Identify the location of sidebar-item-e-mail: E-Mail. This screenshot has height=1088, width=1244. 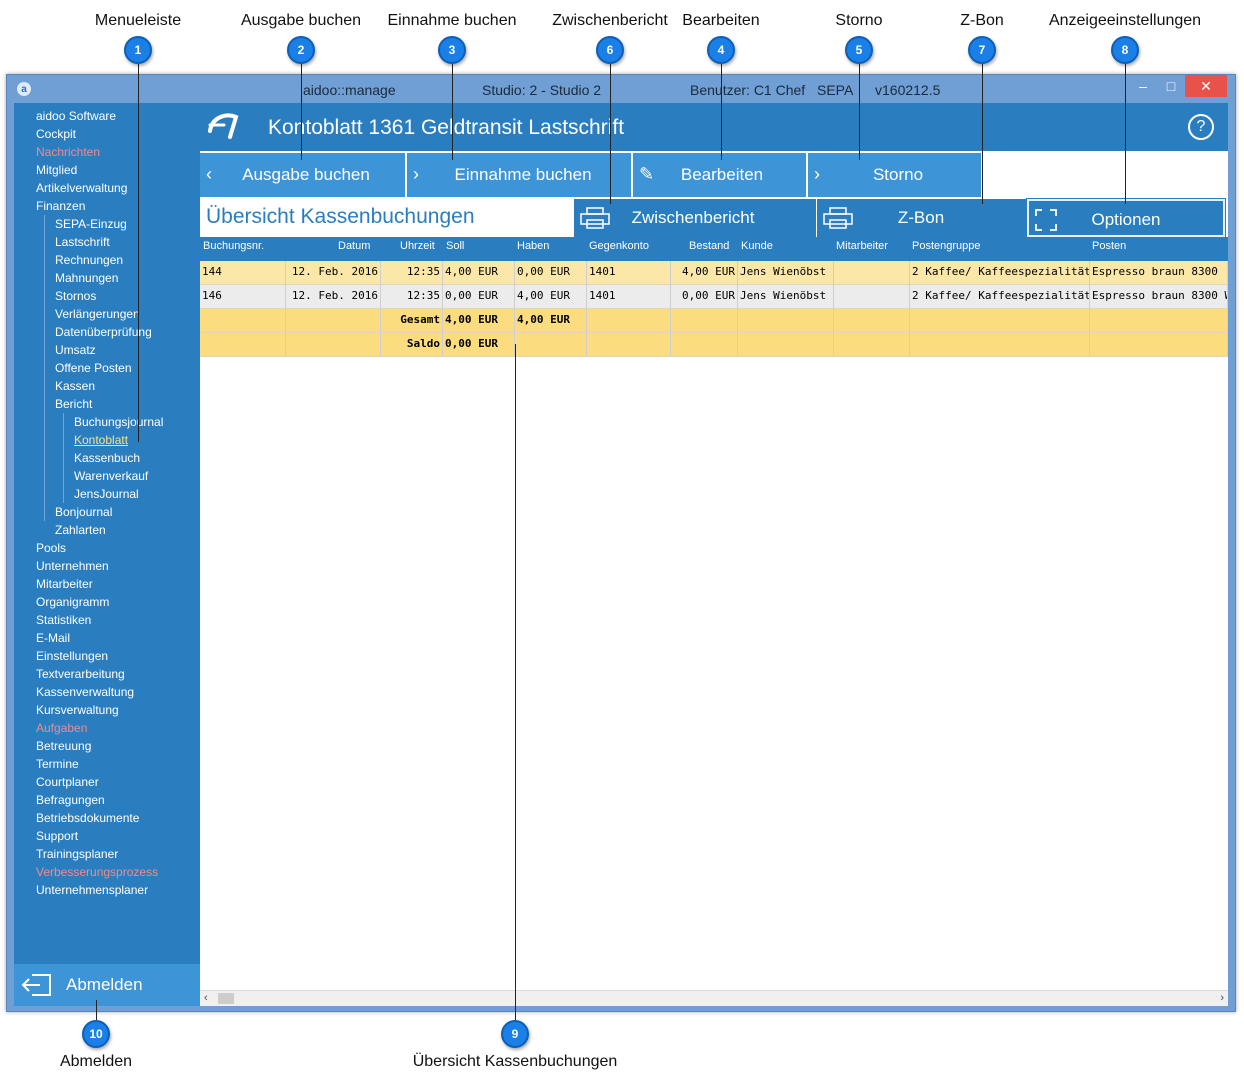
(53, 638).